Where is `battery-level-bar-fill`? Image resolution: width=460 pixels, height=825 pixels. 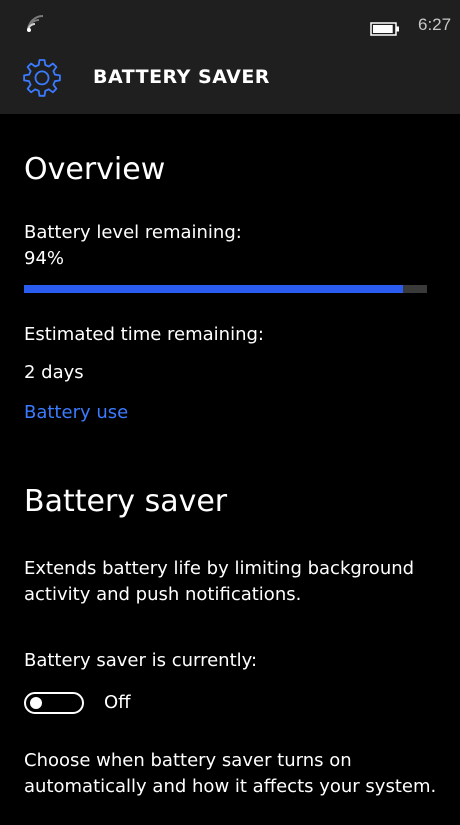 battery-level-bar-fill is located at coordinates (213, 289).